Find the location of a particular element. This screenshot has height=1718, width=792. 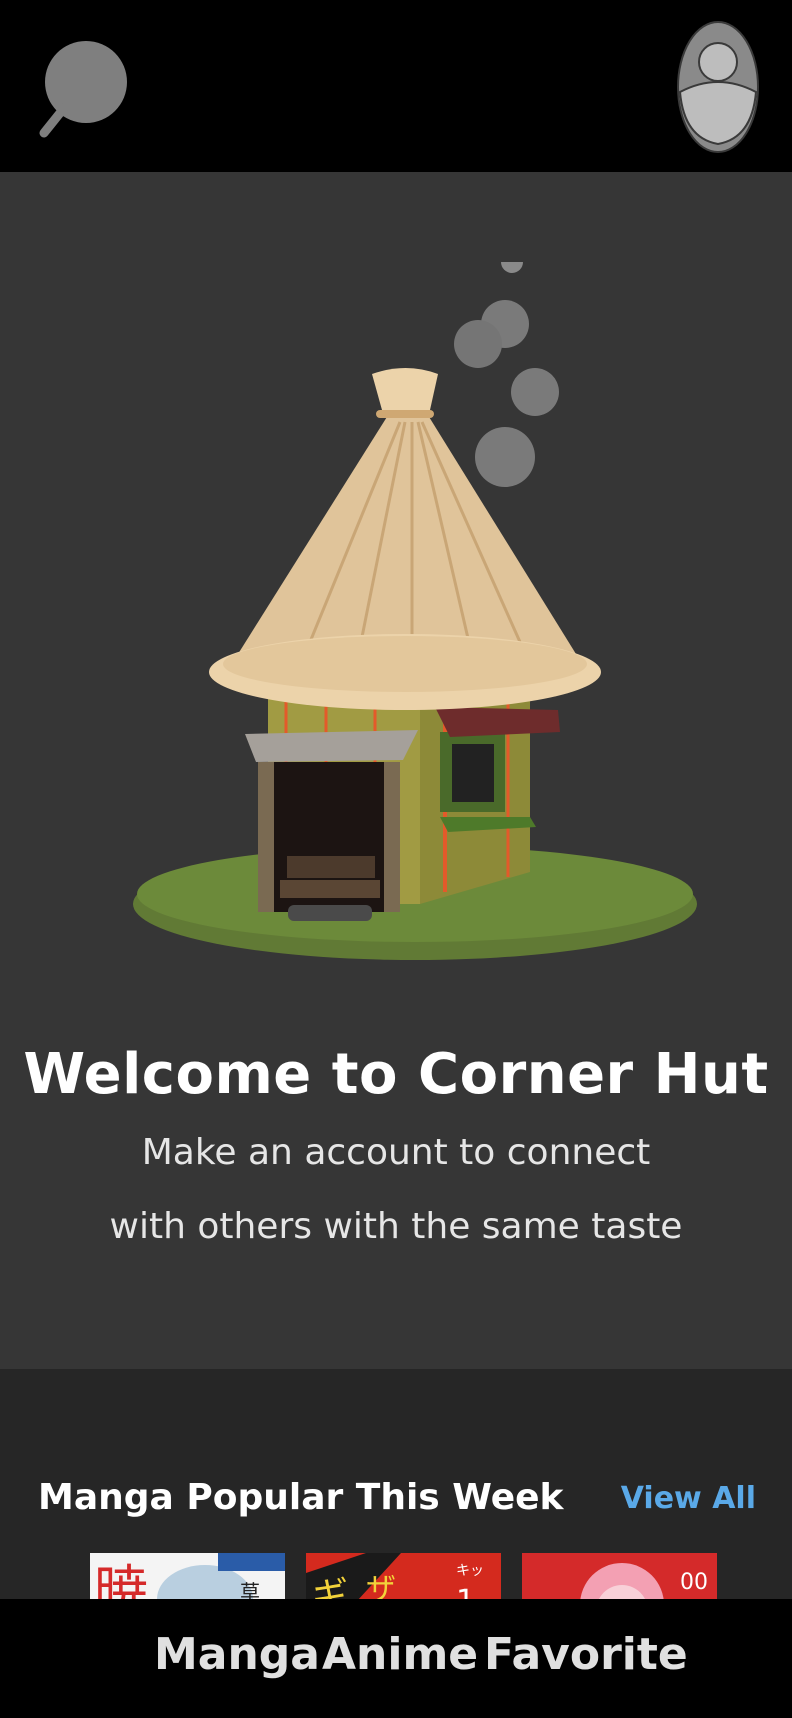

bottom-nav: Manga Anime Favorite is located at coordinates (396, 1658).